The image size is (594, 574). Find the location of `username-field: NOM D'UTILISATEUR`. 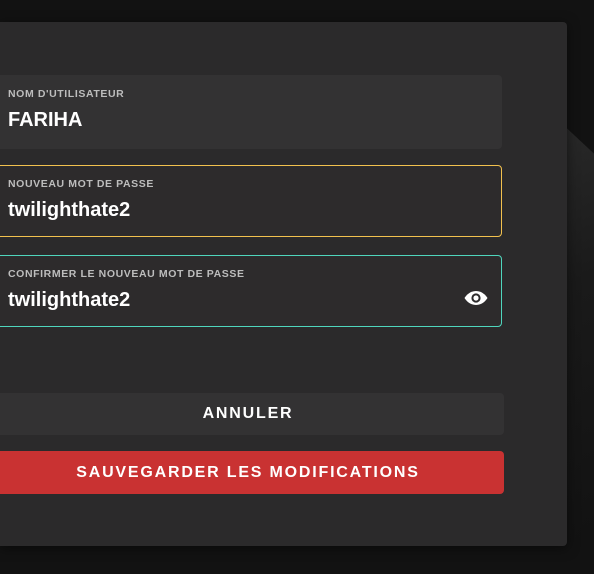

username-field: NOM D'UTILISATEUR is located at coordinates (251, 112).